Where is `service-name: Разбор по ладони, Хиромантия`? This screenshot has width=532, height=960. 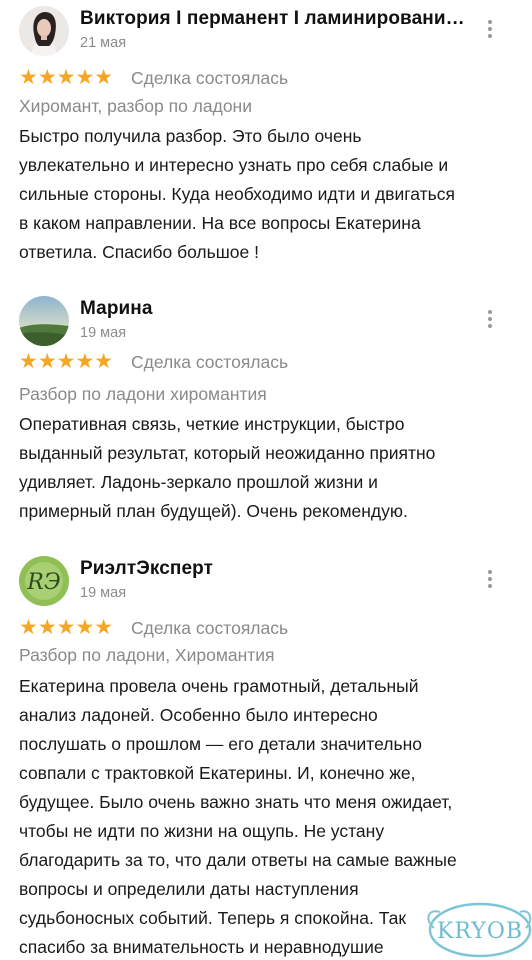
service-name: Разбор по ладони, Хиромантия is located at coordinates (147, 655).